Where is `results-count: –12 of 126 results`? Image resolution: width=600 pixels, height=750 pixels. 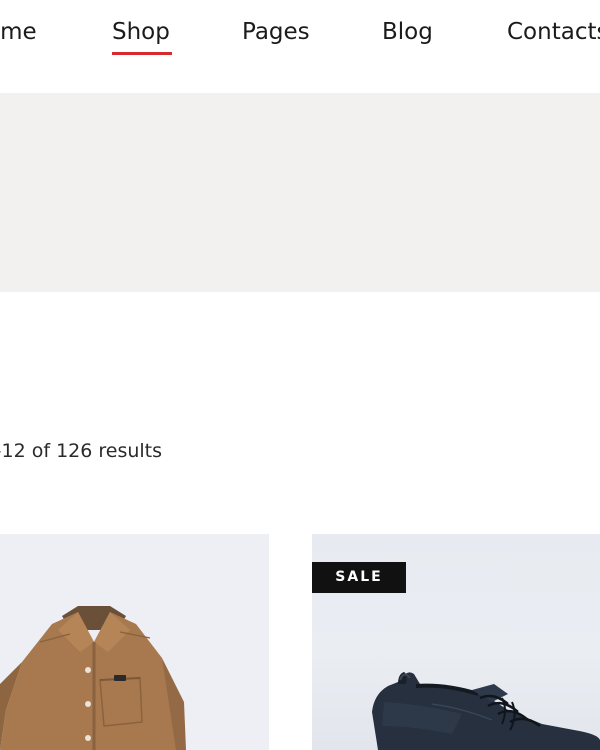
results-count: –12 of 126 results is located at coordinates (81, 451).